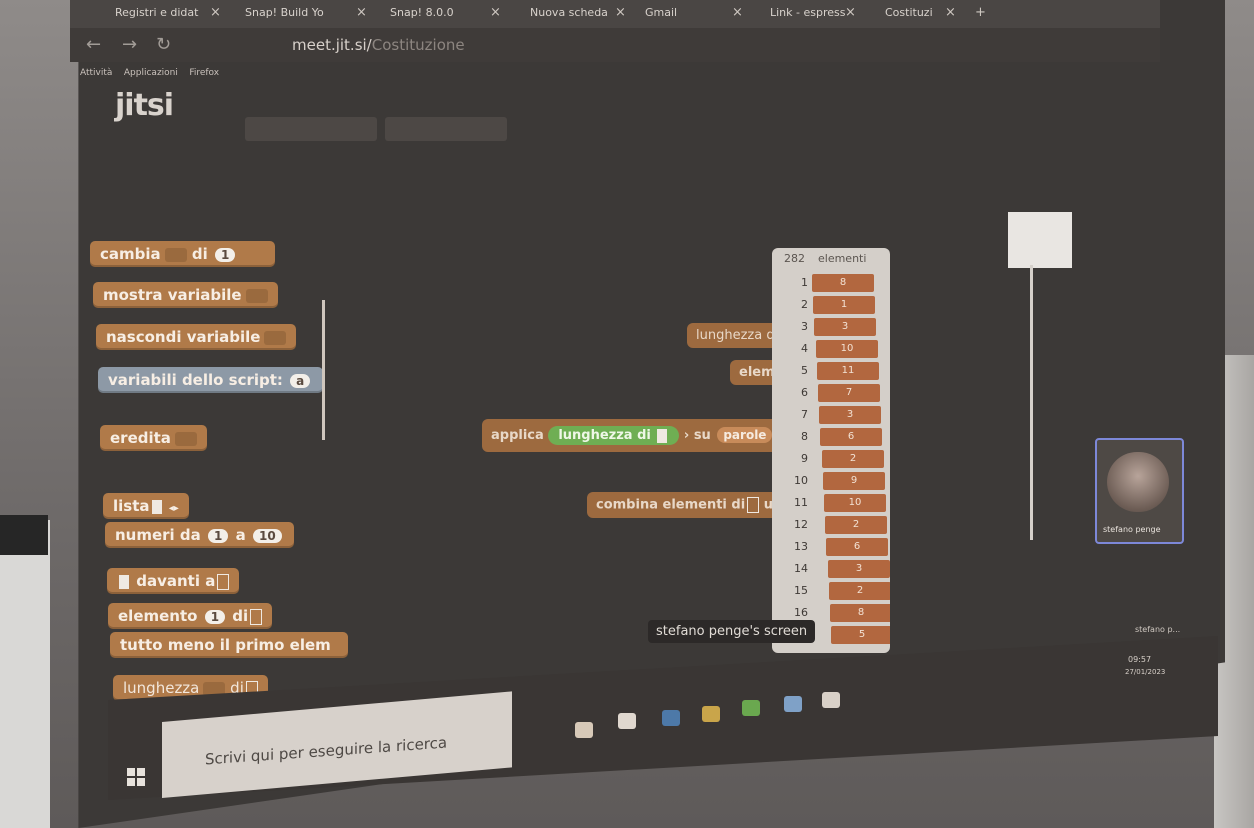 This screenshot has width=1254, height=828. What do you see at coordinates (793, 704) in the screenshot?
I see `chrome-icon` at bounding box center [793, 704].